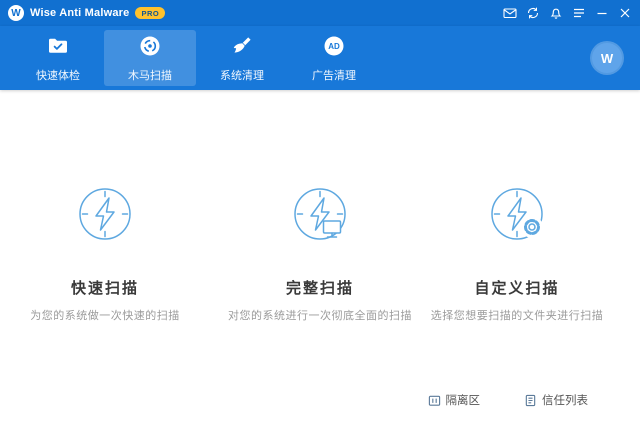 Image resolution: width=640 pixels, height=424 pixels. I want to click on trust-list-icon, so click(530, 400).